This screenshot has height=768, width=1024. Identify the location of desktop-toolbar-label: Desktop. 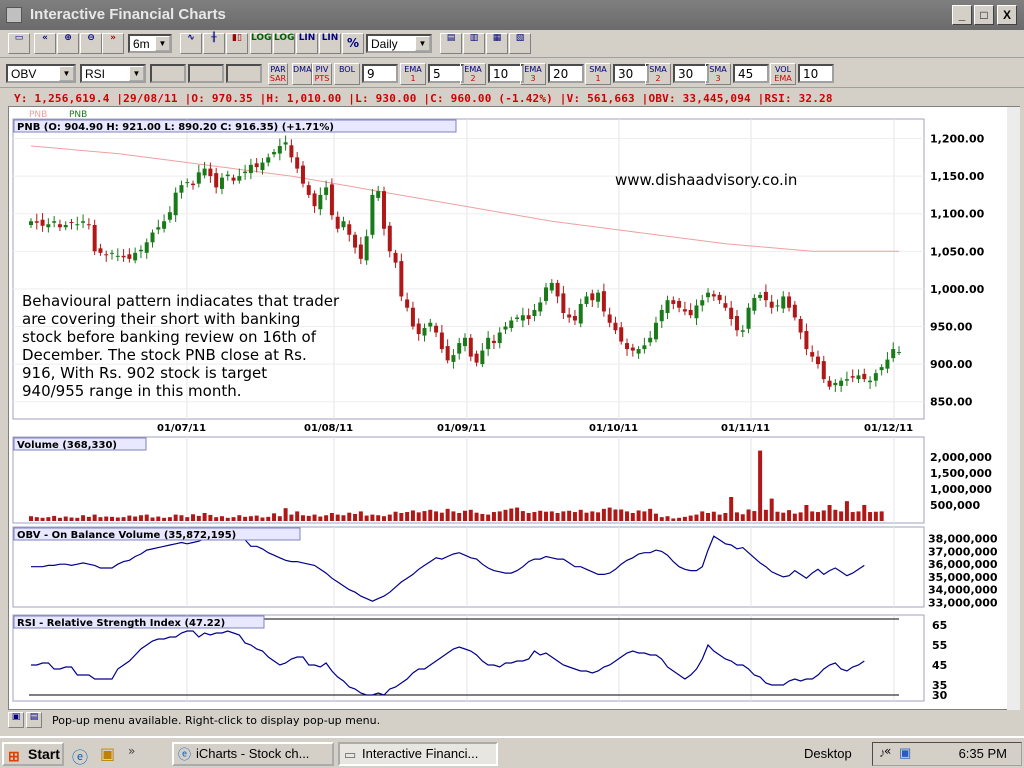
(828, 753).